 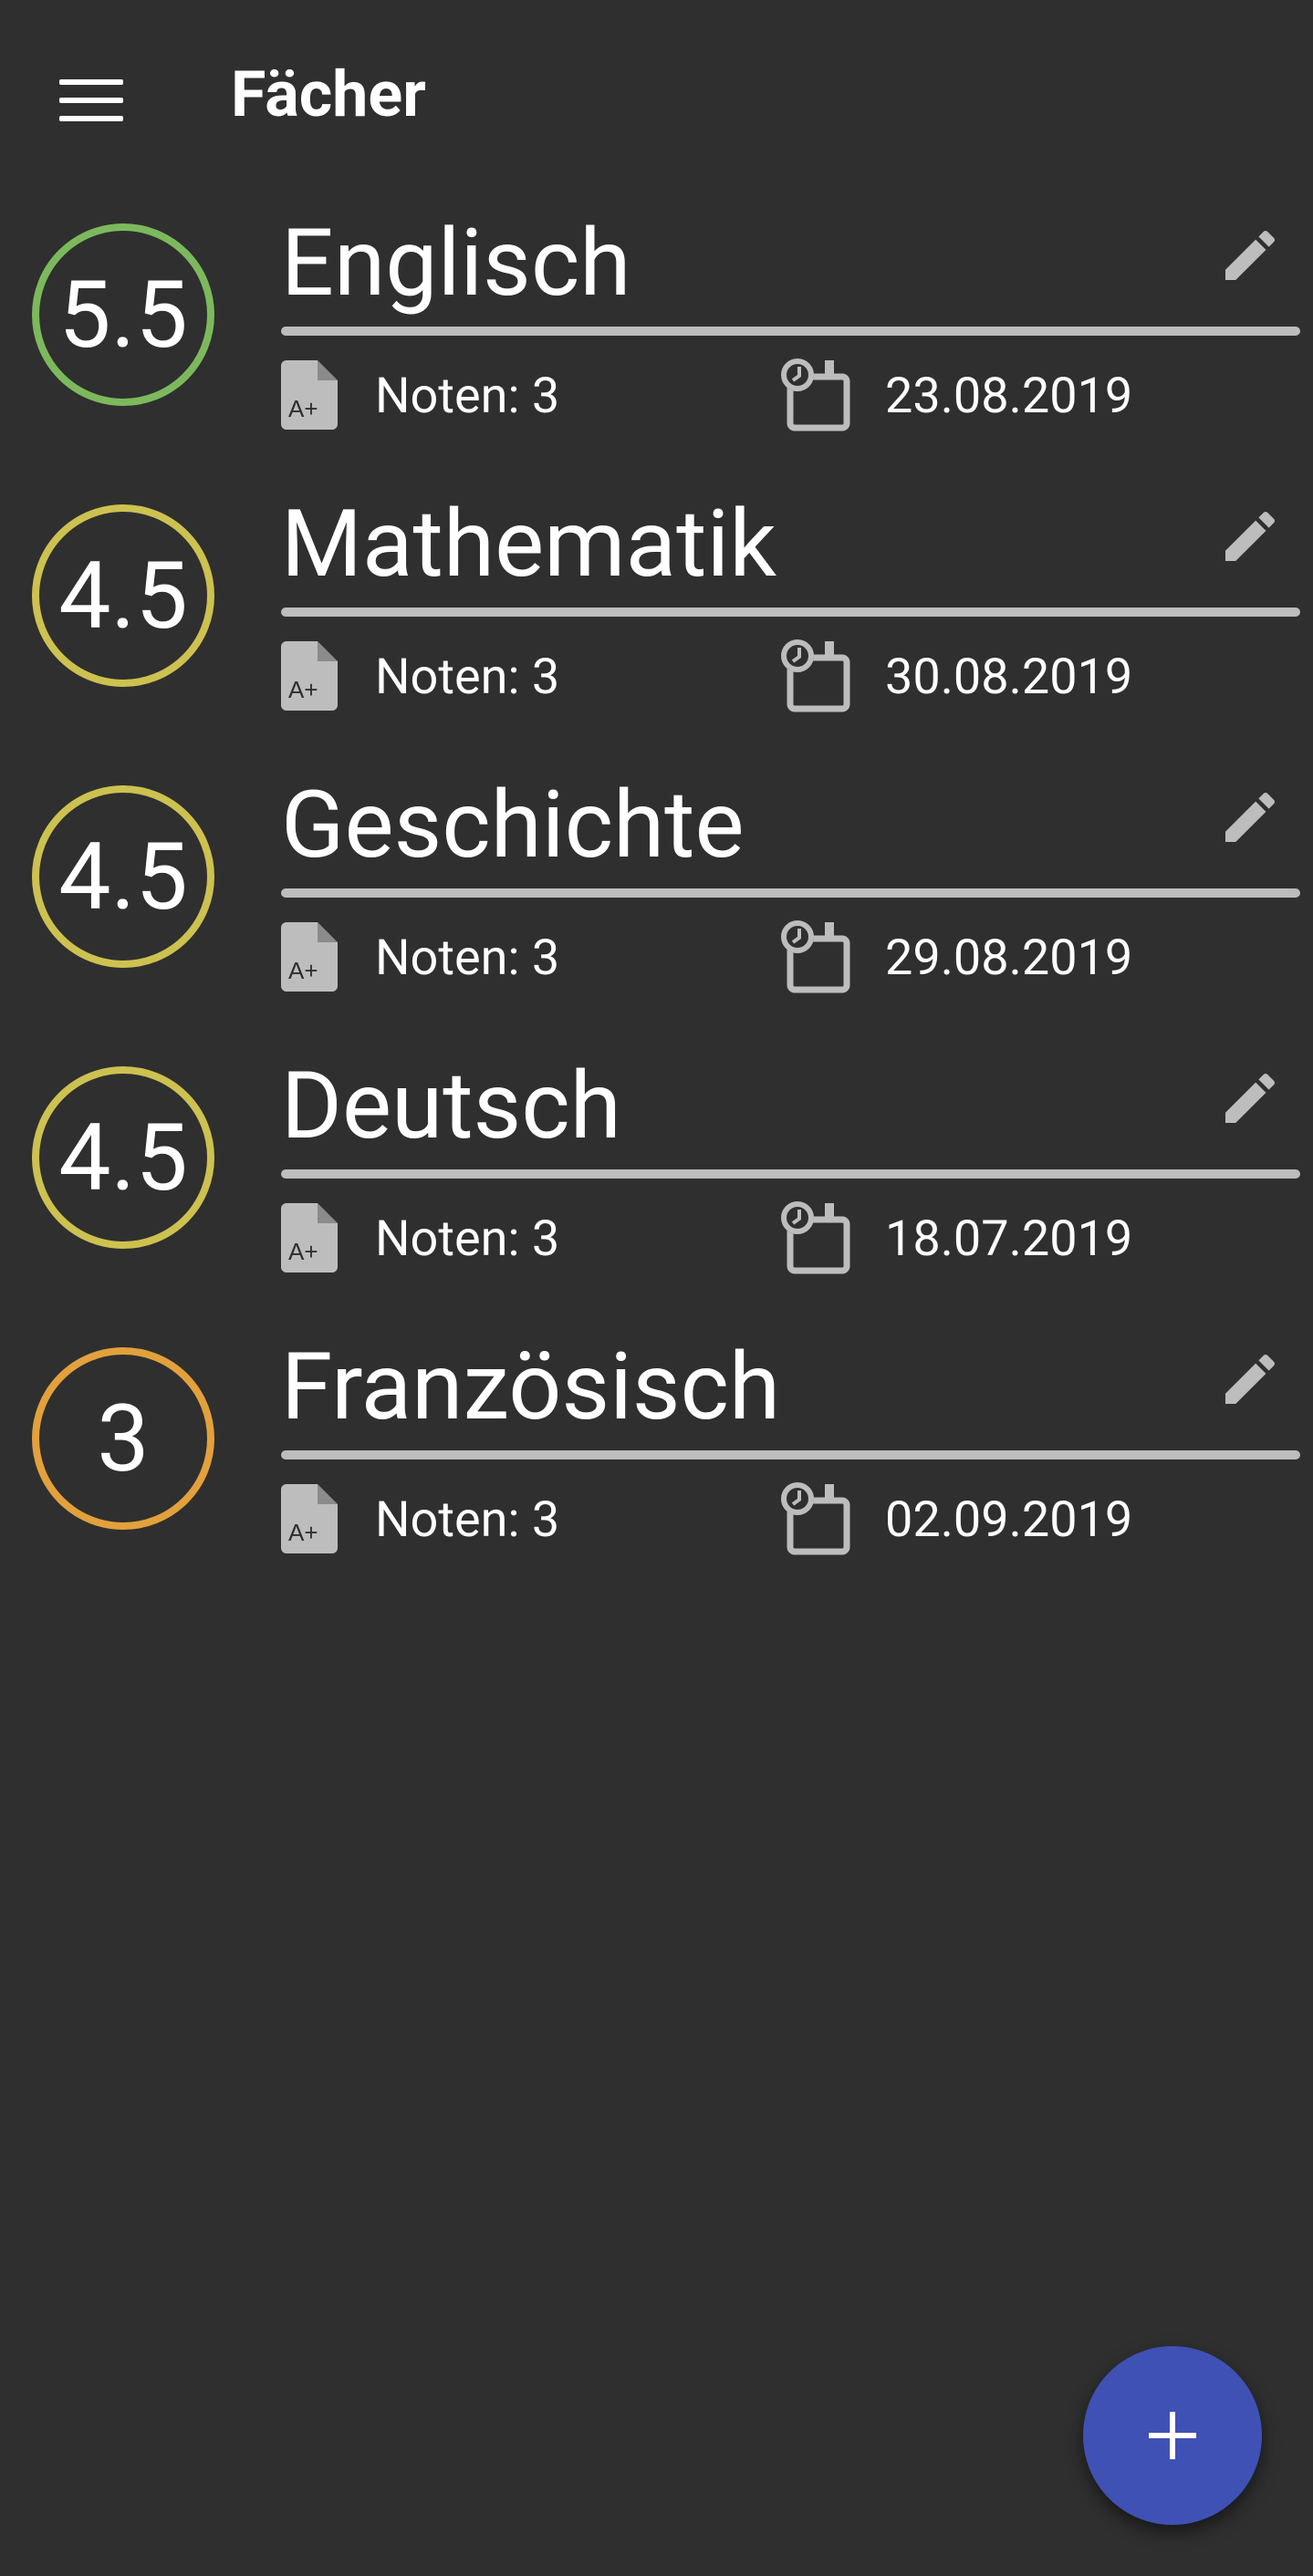 I want to click on menu-button, so click(x=91, y=101).